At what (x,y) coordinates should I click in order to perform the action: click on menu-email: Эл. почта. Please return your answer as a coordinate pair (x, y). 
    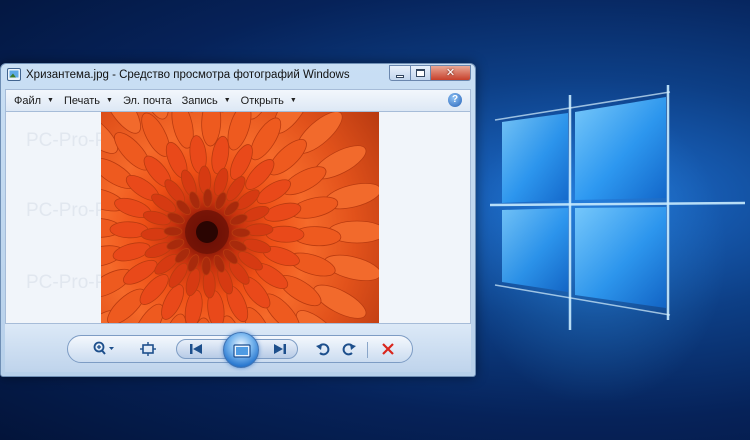
    Looking at the image, I should click on (147, 101).